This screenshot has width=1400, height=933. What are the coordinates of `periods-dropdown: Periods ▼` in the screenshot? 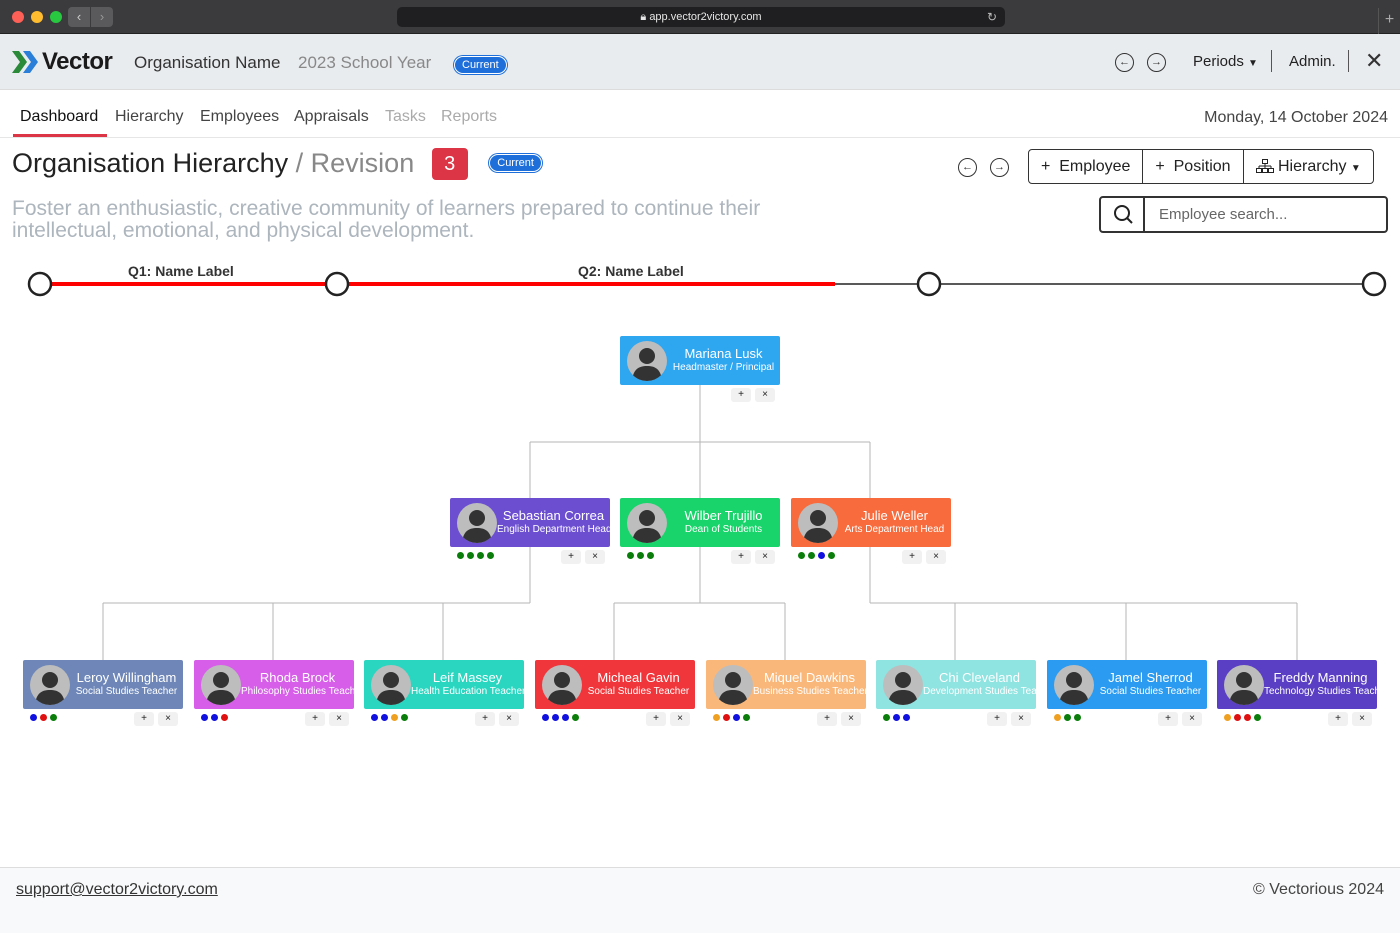 It's located at (1225, 61).